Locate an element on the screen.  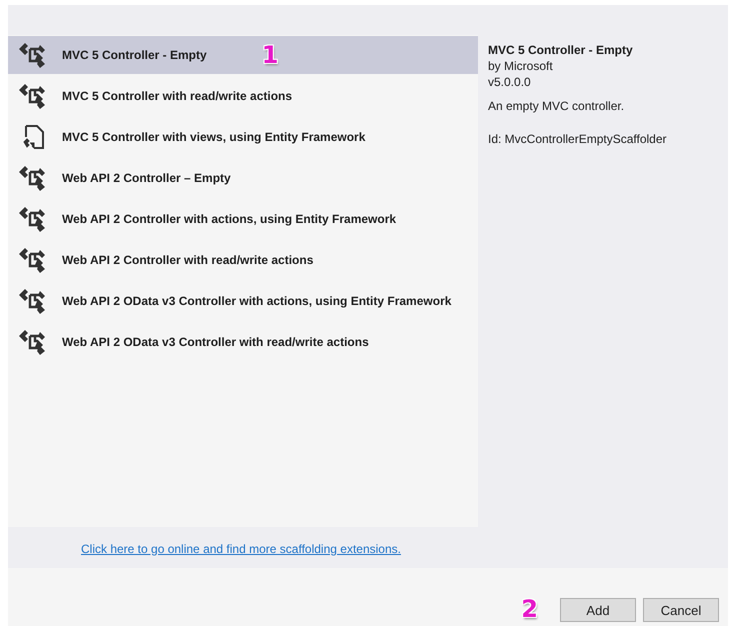
add-button: Add is located at coordinates (598, 610).